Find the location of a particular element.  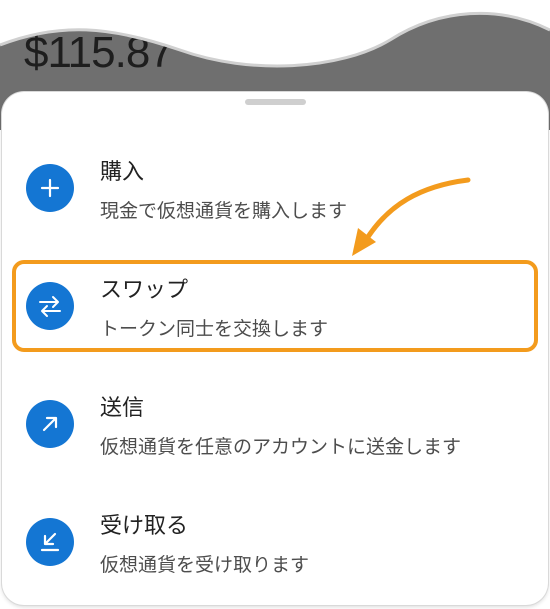

menu-item-title: 購入 is located at coordinates (122, 172).